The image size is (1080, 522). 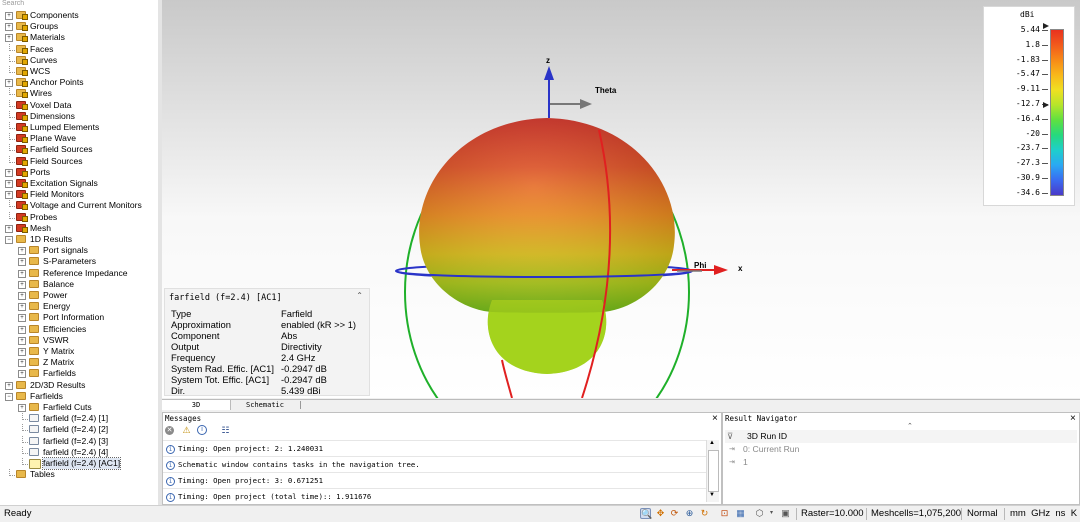 I want to click on tree-item-label: Port Information, so click(x=74, y=317).